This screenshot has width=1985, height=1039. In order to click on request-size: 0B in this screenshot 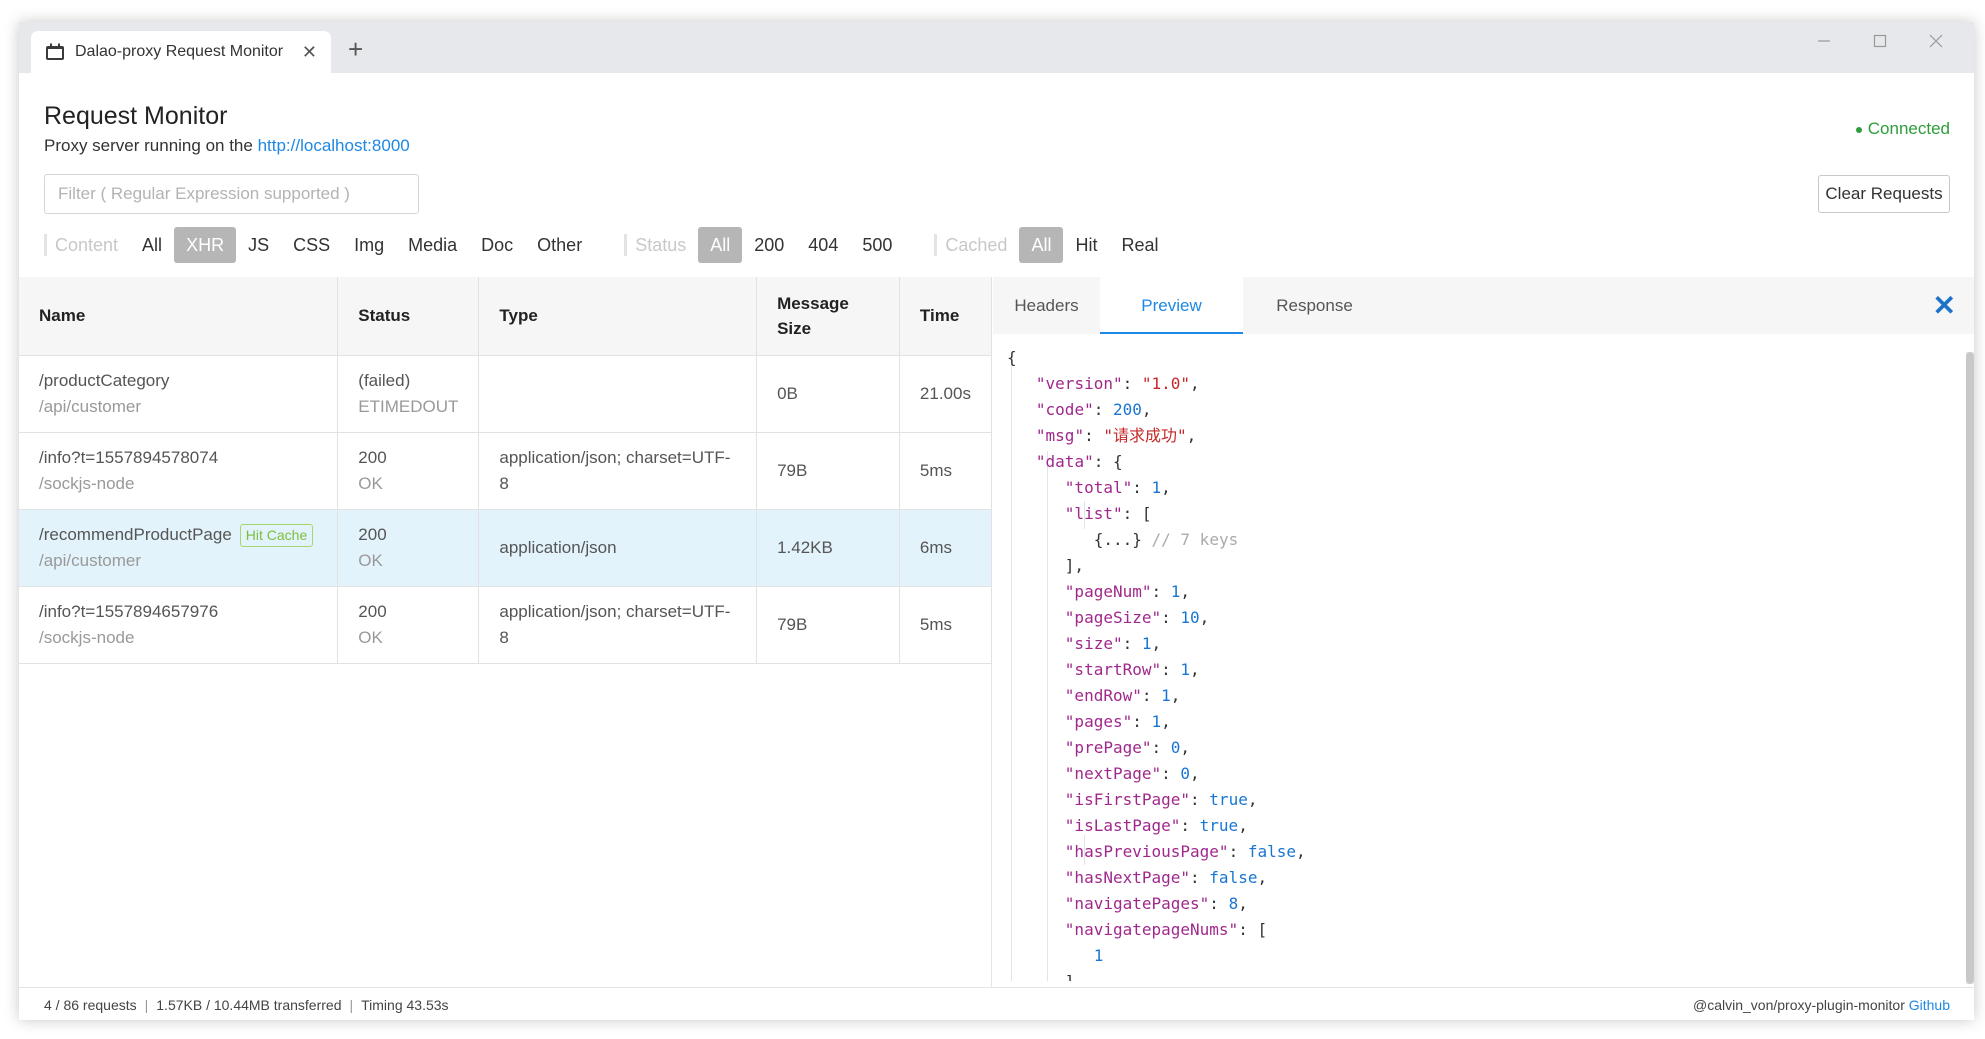, I will do `click(828, 394)`.